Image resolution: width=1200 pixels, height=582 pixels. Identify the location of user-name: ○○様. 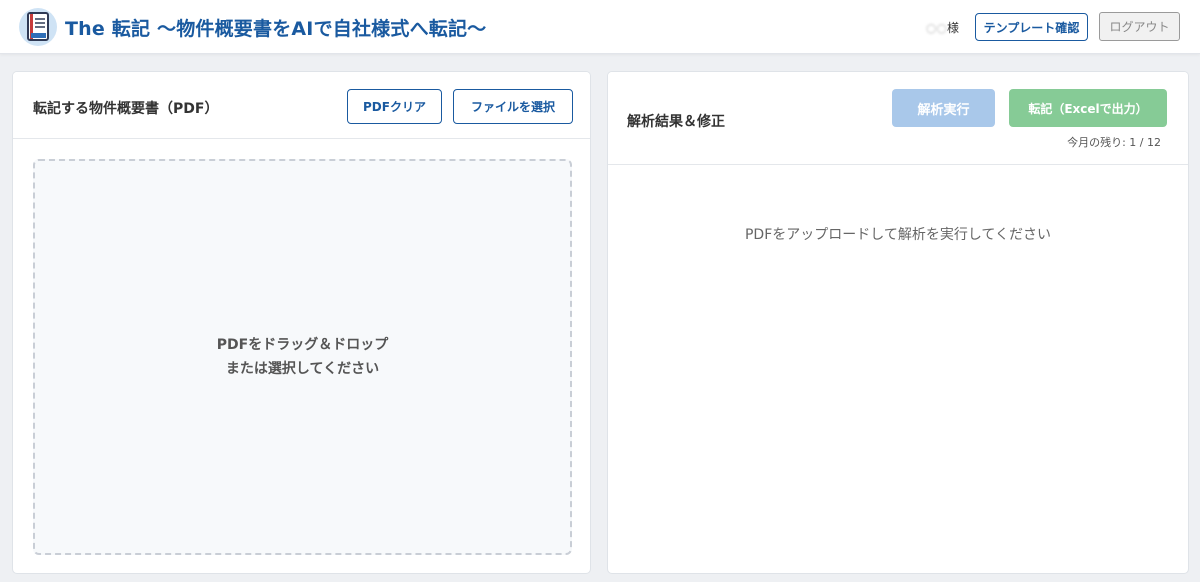
(942, 27).